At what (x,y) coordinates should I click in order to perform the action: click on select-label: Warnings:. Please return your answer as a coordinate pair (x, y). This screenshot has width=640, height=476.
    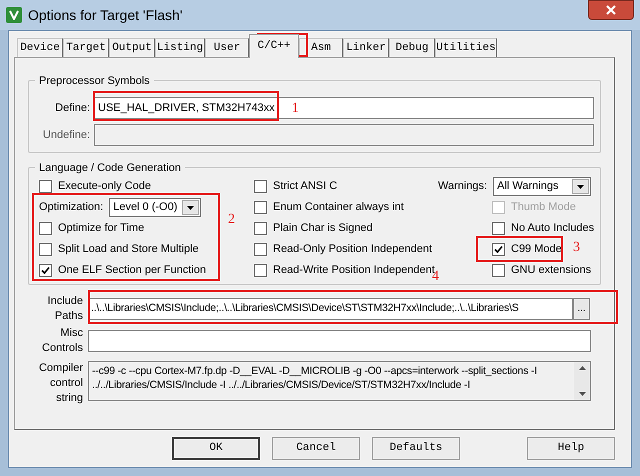
    Looking at the image, I should click on (463, 186).